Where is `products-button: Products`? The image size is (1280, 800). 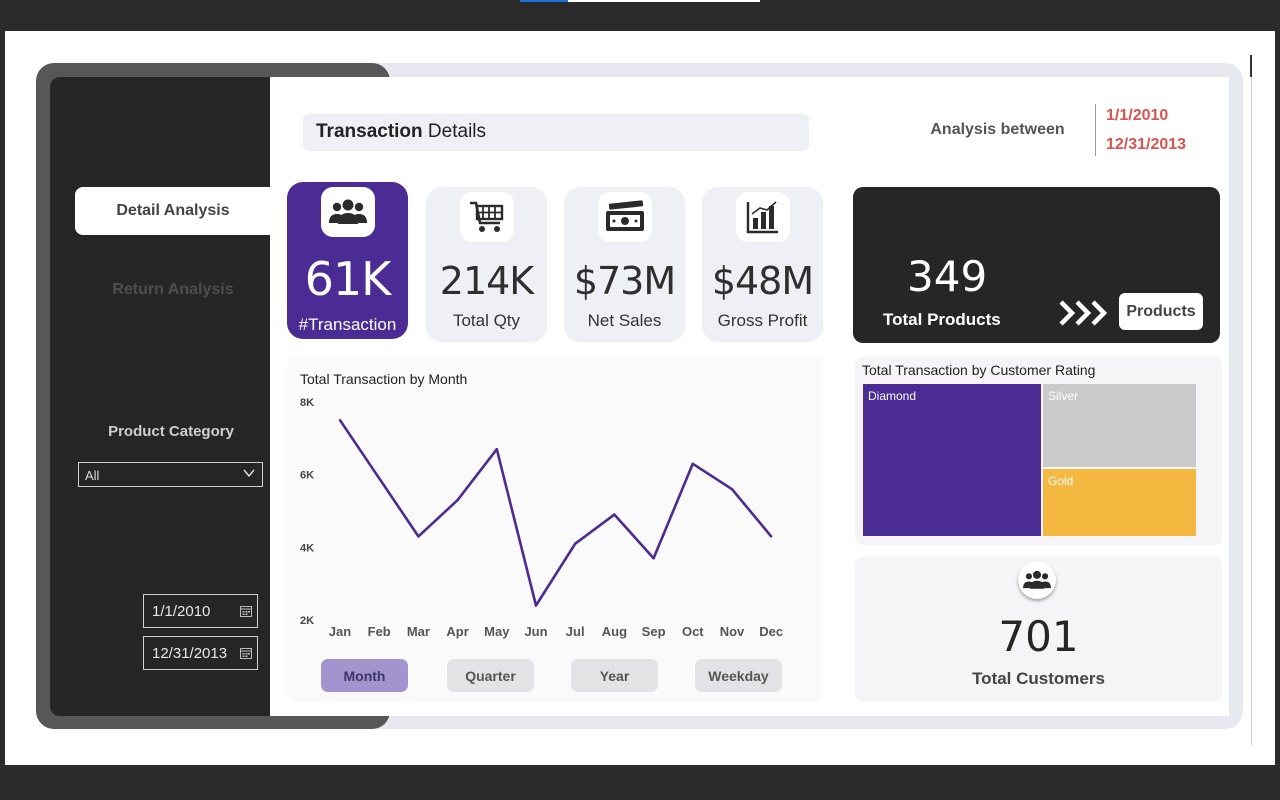 products-button: Products is located at coordinates (1161, 311).